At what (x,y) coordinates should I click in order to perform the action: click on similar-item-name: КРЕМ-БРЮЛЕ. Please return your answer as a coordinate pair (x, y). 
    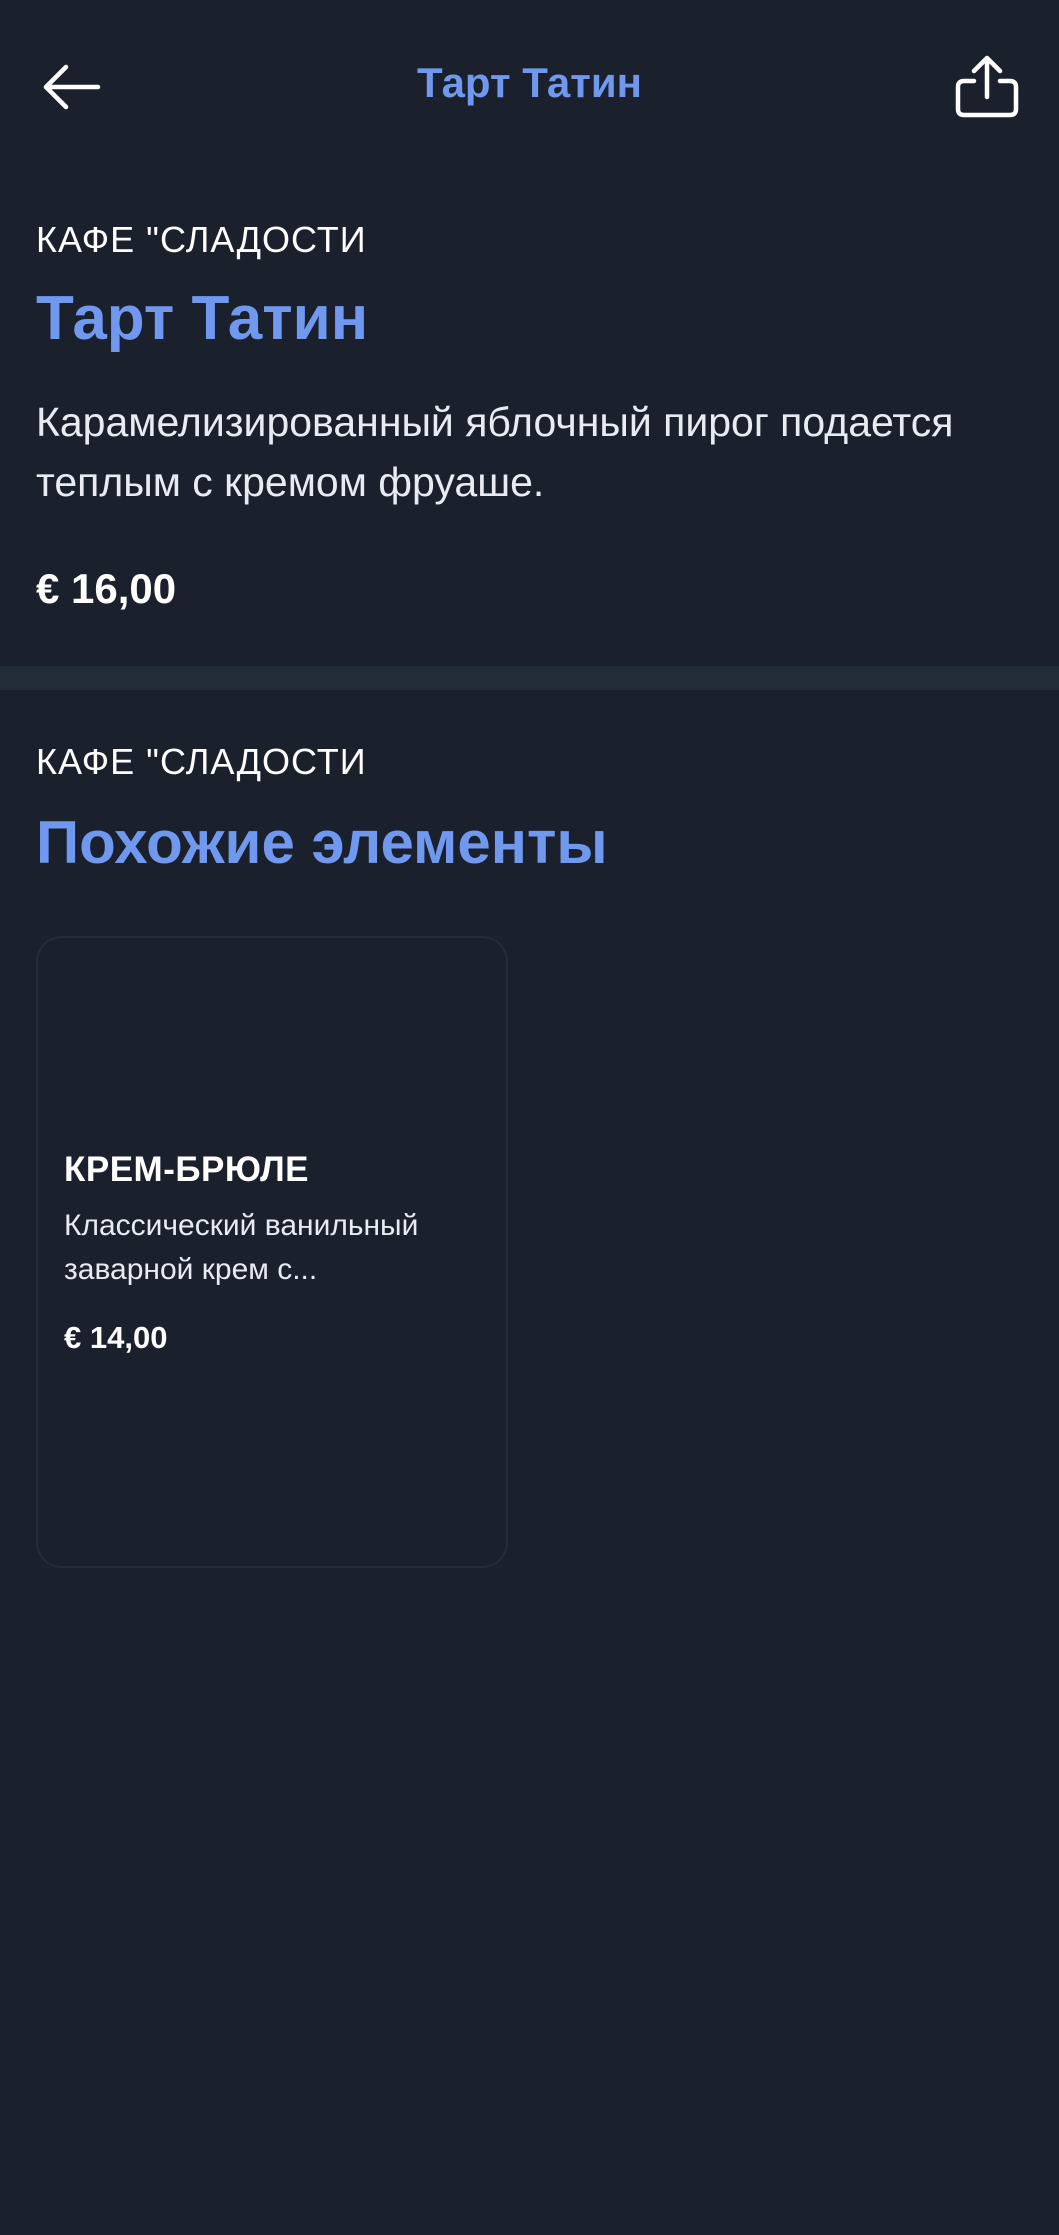
    Looking at the image, I should click on (187, 1169).